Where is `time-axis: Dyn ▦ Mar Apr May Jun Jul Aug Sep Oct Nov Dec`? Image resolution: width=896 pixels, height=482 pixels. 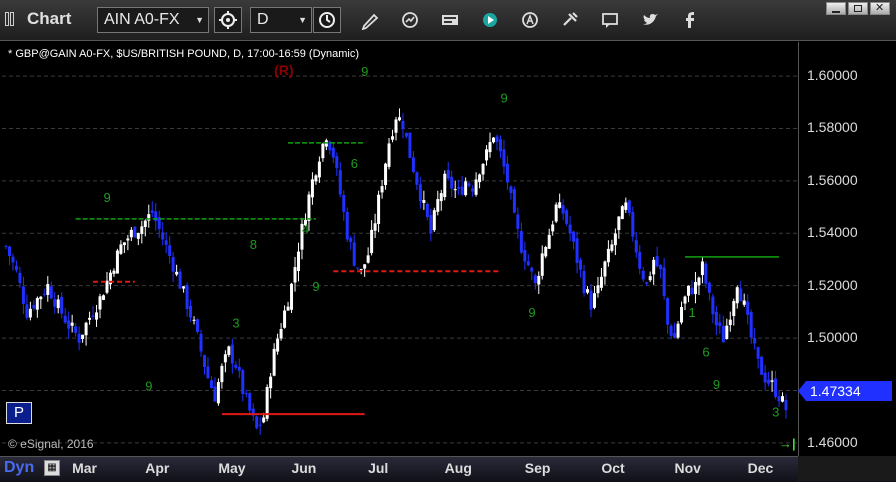 time-axis: Dyn ▦ Mar Apr May Jun Jul Aug Sep Oct Nov Dec is located at coordinates (448, 469).